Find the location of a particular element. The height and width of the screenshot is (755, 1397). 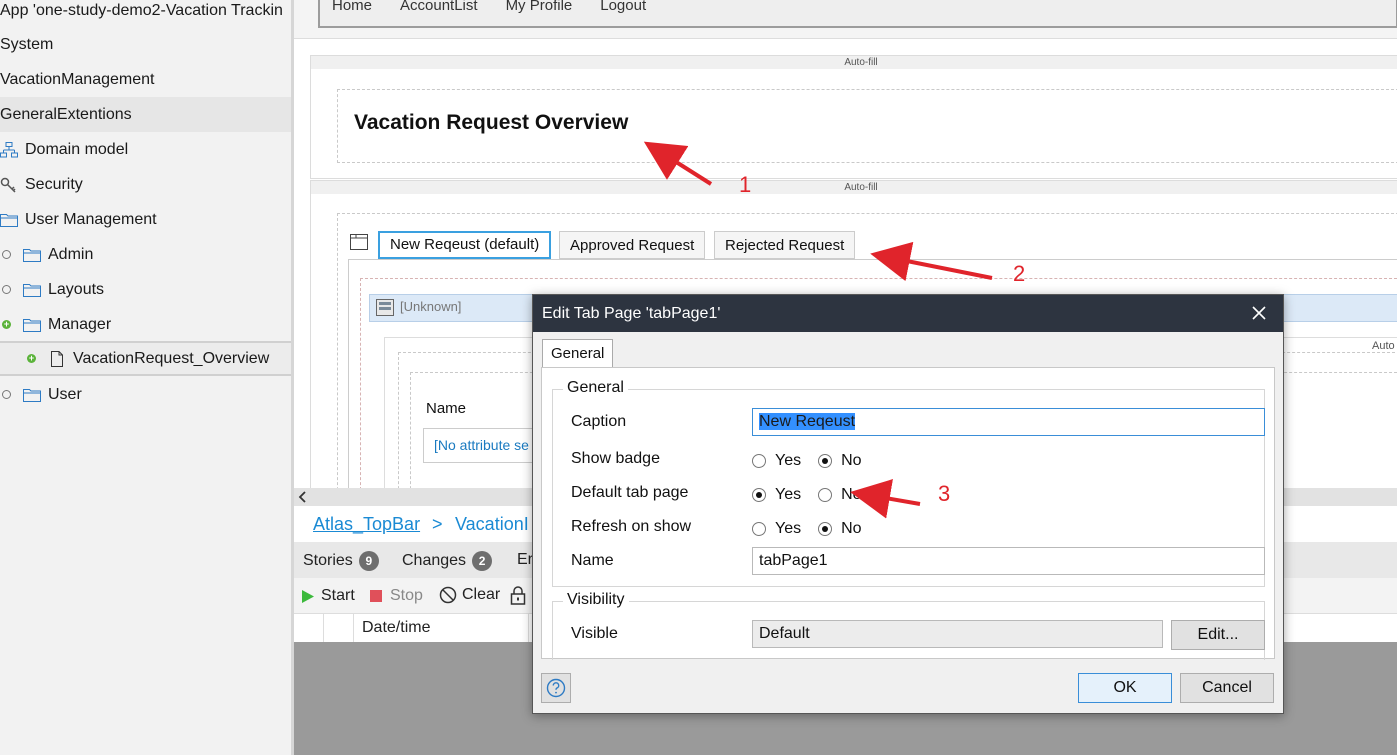

show-badge-radio-group: Yes No is located at coordinates (815, 461).